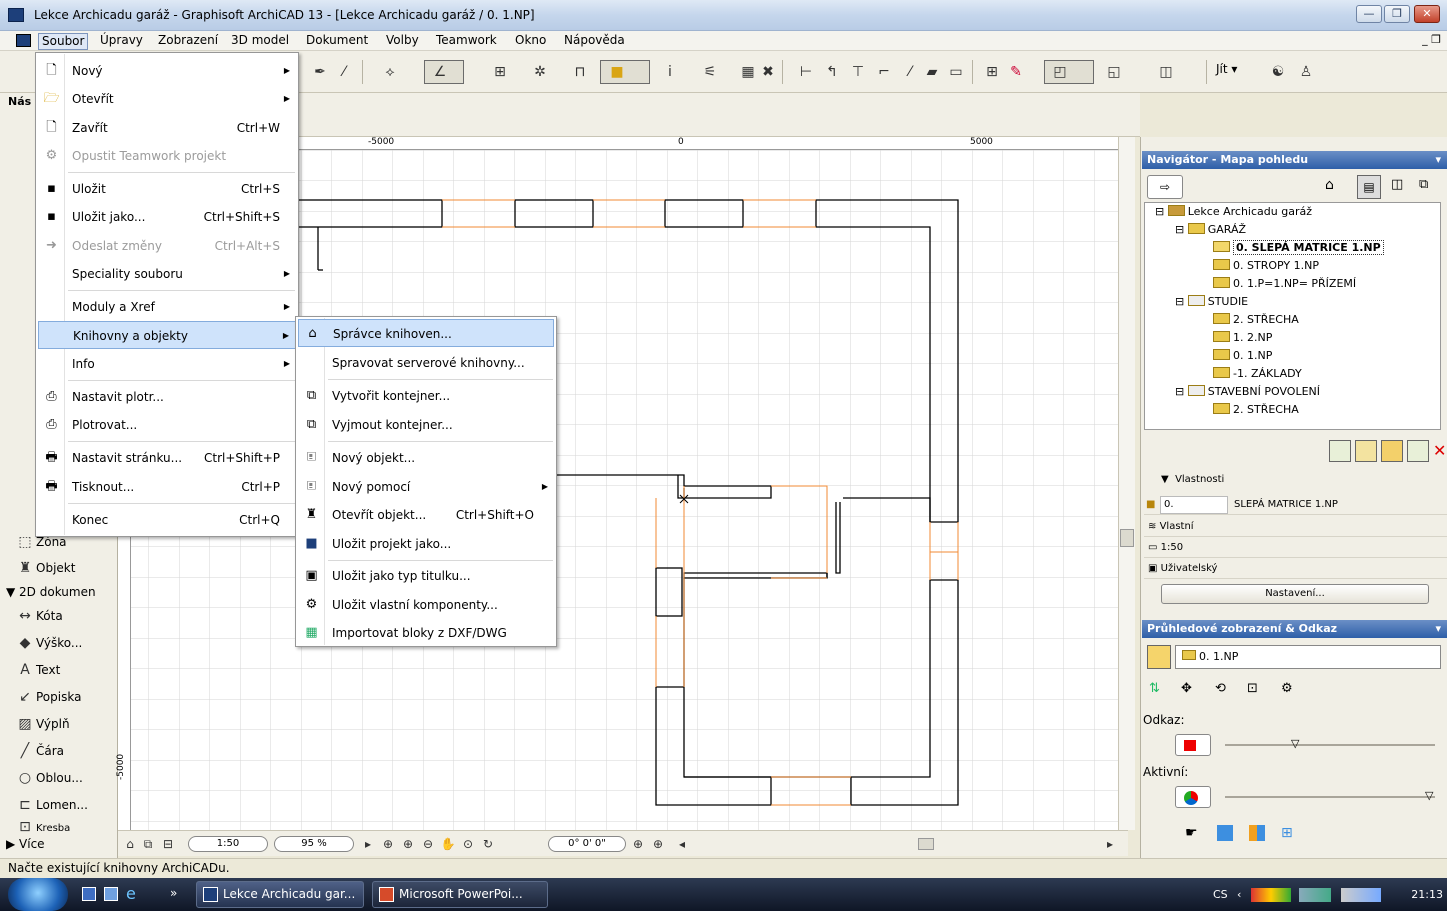  I want to click on menu-soubor: Soubor, so click(63, 41).